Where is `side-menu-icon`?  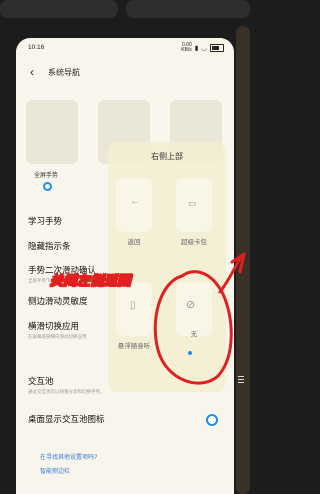 side-menu-icon is located at coordinates (241, 380).